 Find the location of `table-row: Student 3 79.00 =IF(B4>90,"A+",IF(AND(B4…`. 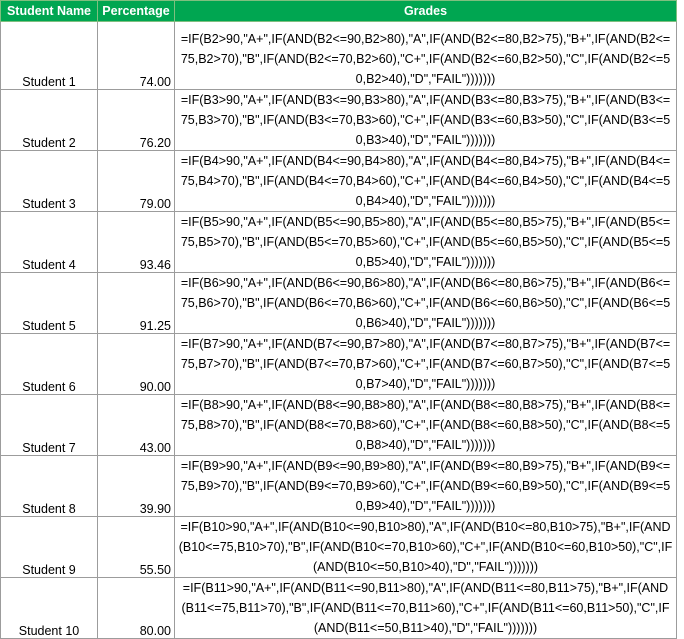

table-row: Student 3 79.00 =IF(B4>90,"A+",IF(AND(B4… is located at coordinates (338, 181).